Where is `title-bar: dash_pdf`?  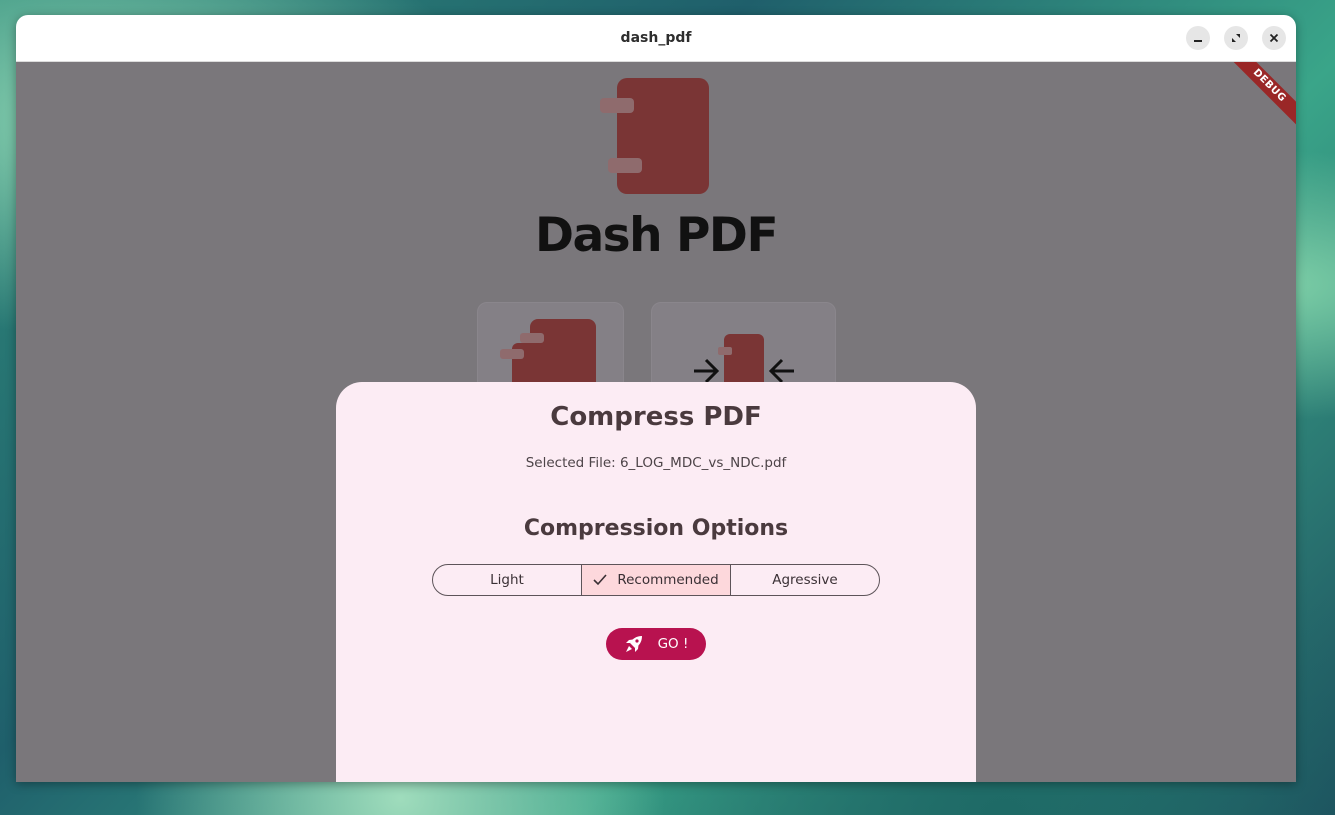 title-bar: dash_pdf is located at coordinates (656, 38).